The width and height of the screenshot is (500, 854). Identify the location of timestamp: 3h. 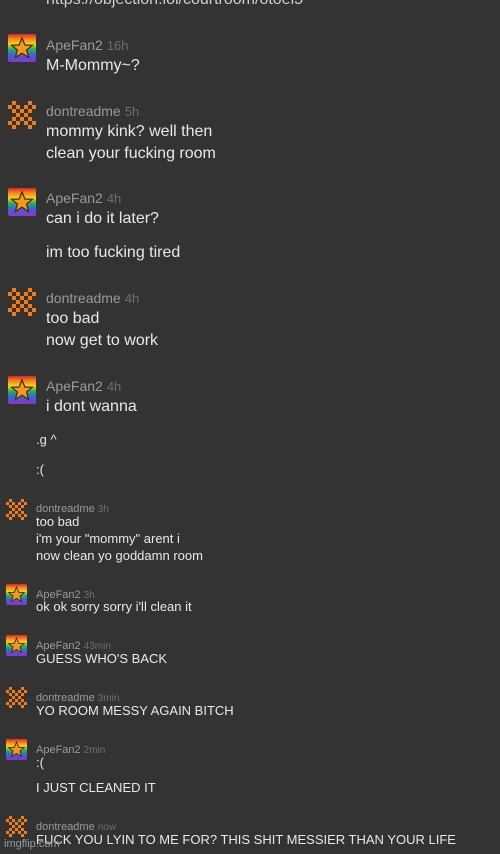
(103, 509).